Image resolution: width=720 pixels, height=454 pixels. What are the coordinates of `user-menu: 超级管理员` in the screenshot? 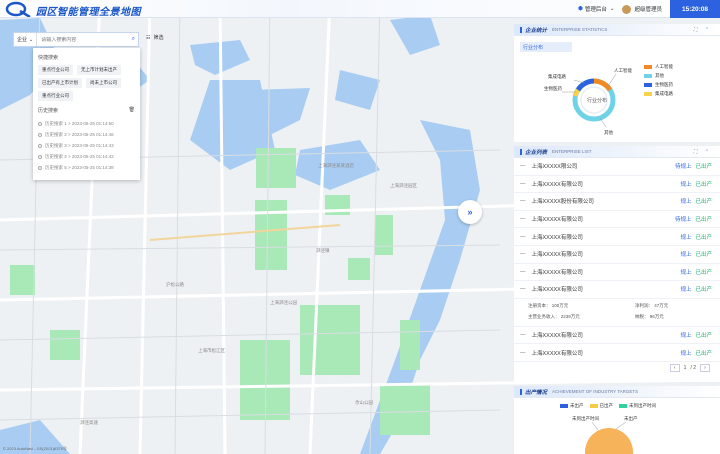 It's located at (642, 9).